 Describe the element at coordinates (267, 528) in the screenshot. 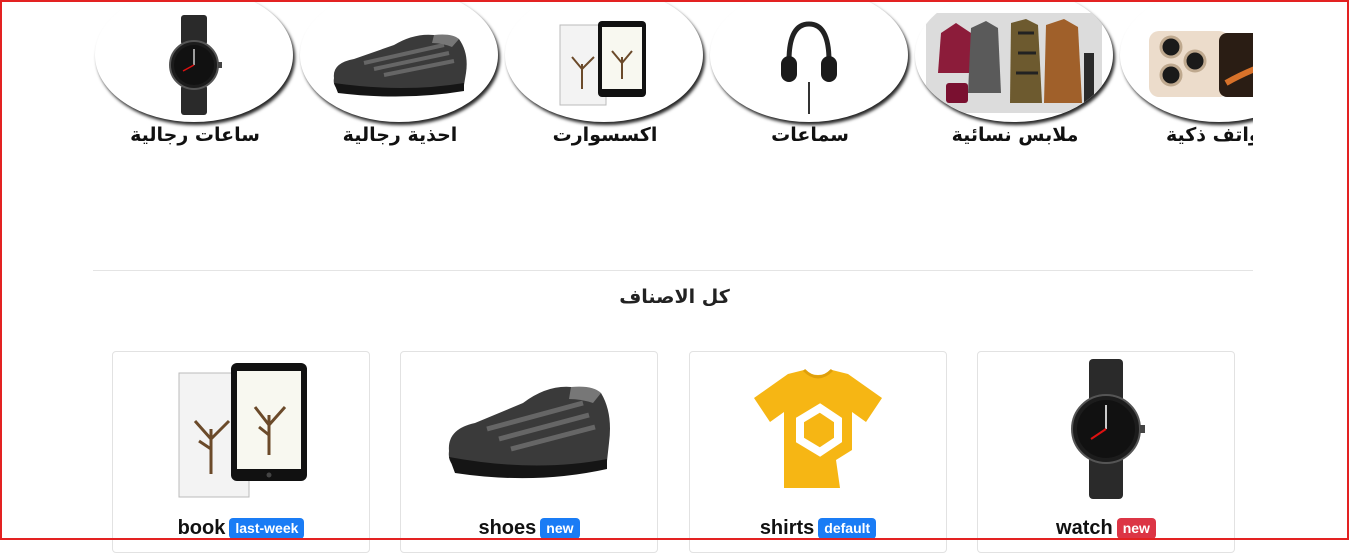

I see `status-badge: last-week` at that location.